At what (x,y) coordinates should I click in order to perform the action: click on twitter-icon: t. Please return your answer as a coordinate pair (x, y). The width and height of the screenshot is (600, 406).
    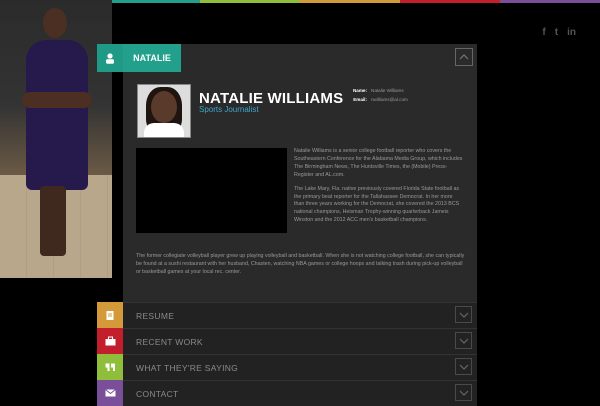
    Looking at the image, I should click on (556, 32).